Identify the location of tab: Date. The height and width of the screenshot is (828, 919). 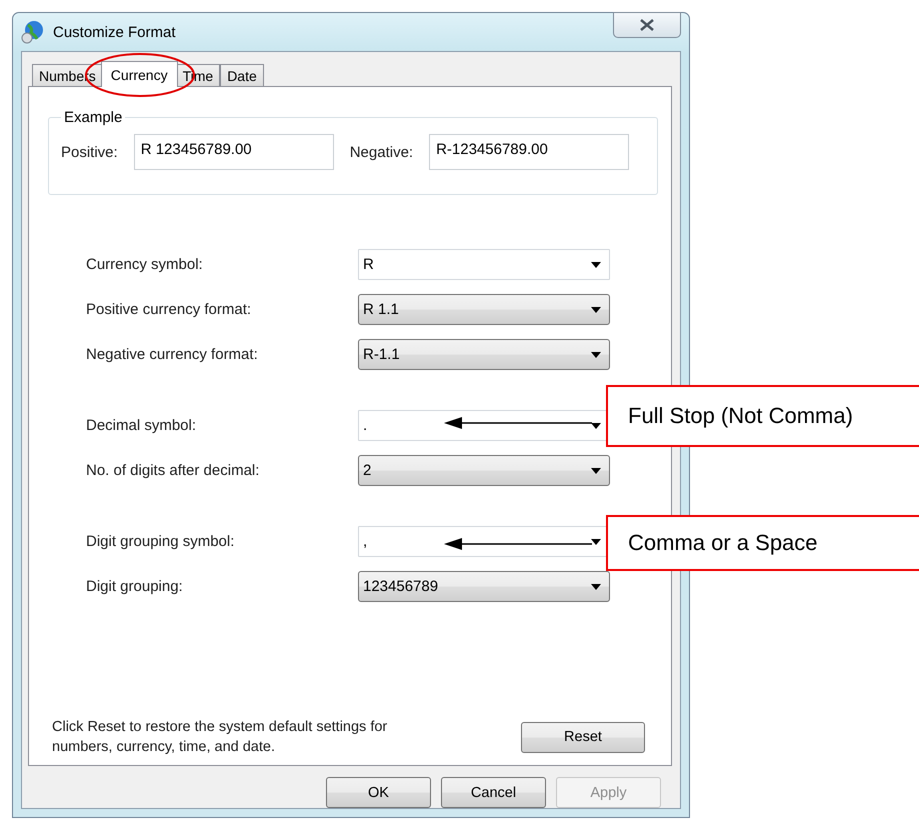
(242, 75).